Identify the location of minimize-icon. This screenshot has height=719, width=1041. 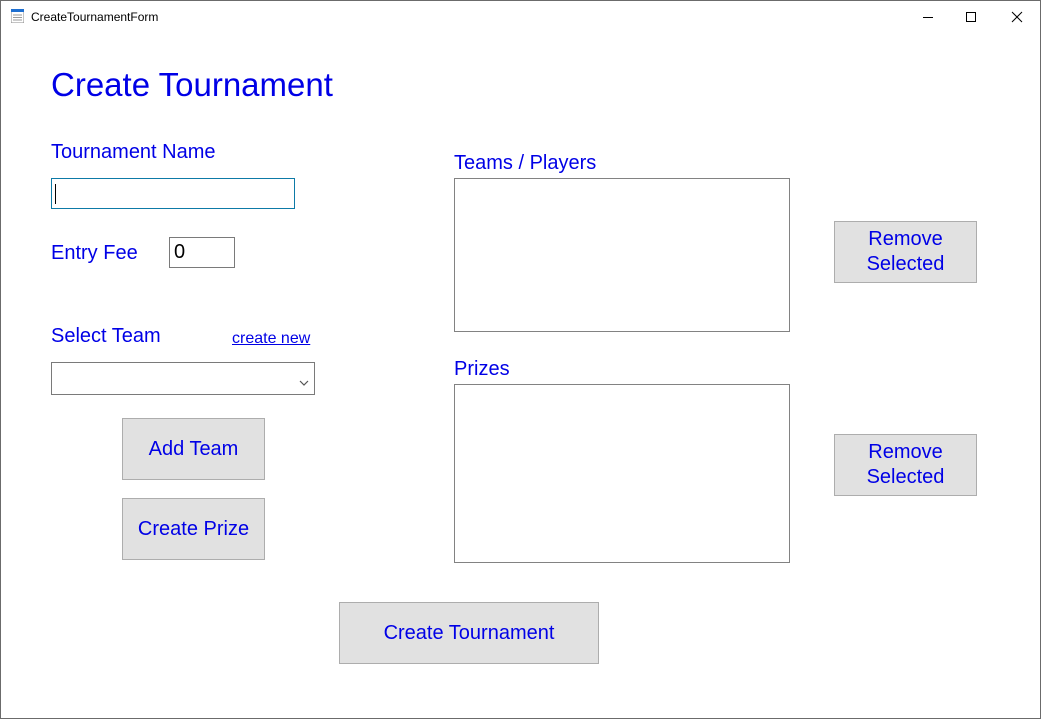
(928, 17).